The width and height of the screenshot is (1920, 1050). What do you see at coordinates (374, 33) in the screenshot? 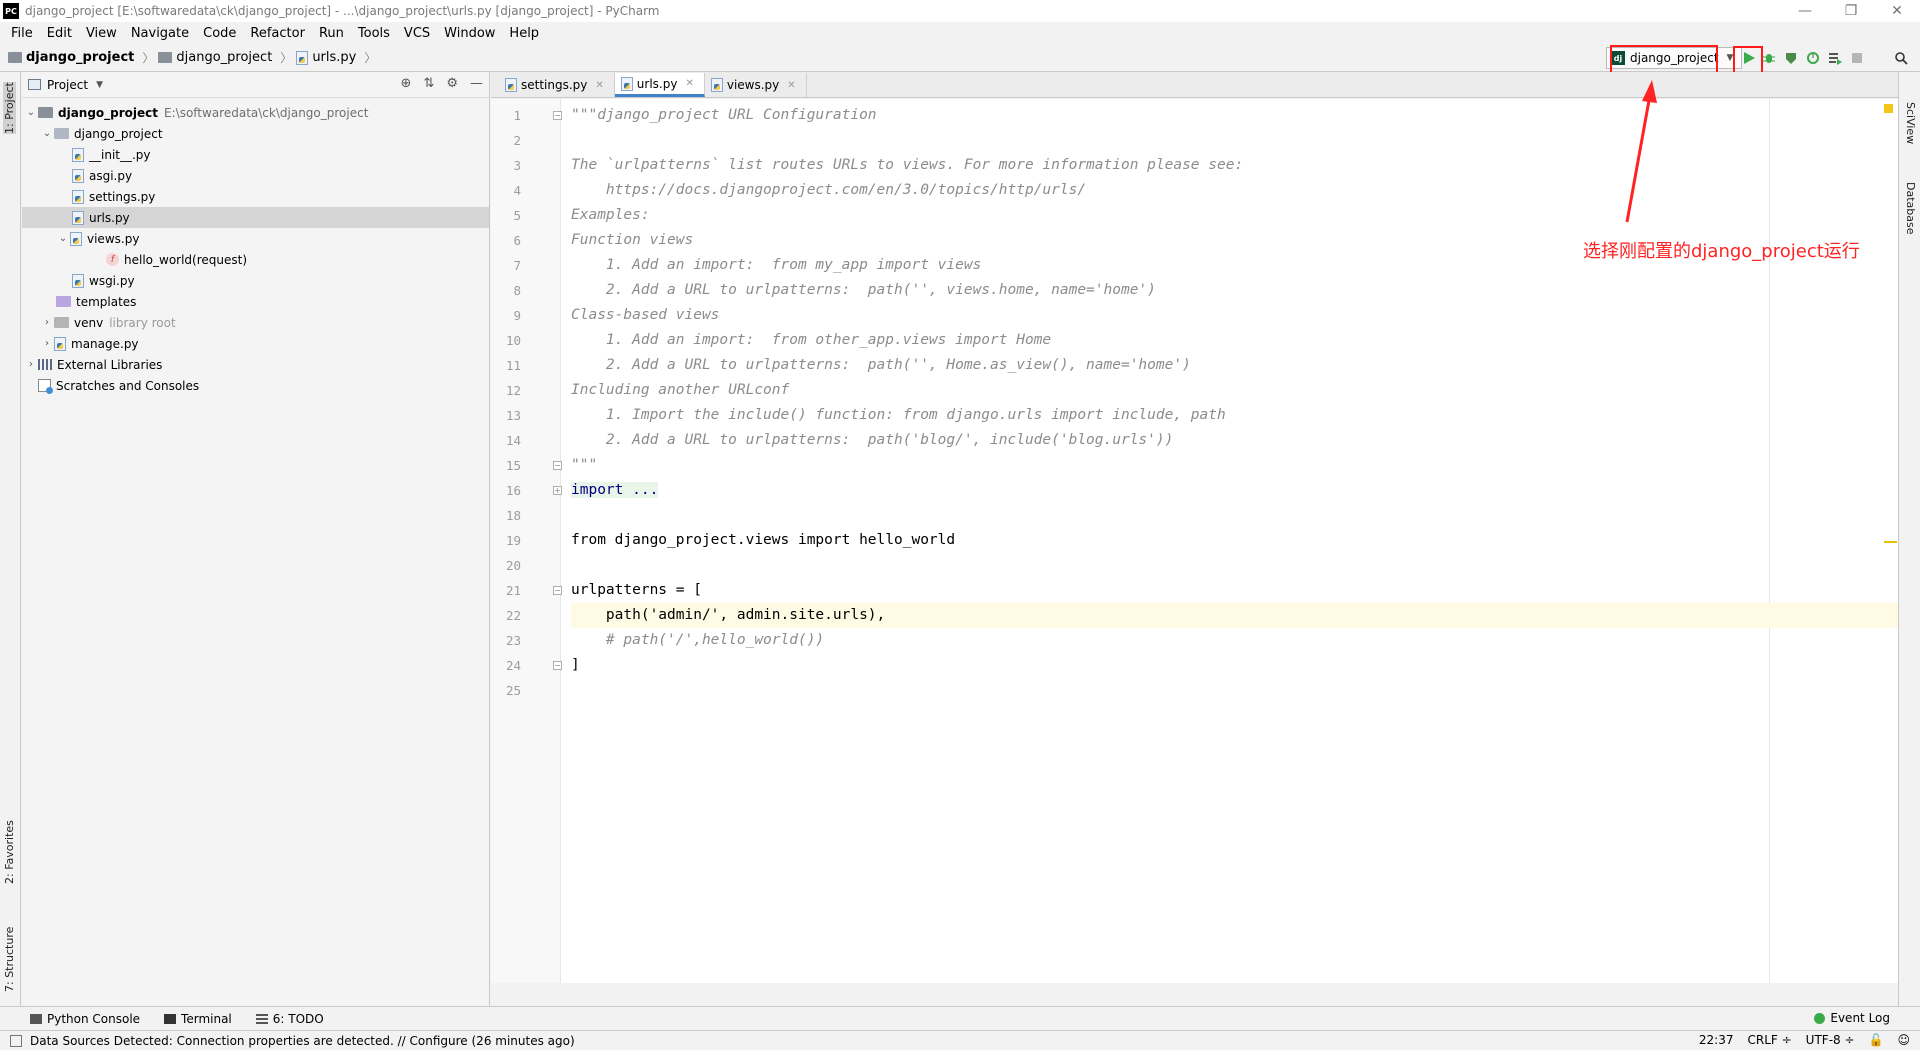
I see `menu-tools: Tools` at bounding box center [374, 33].